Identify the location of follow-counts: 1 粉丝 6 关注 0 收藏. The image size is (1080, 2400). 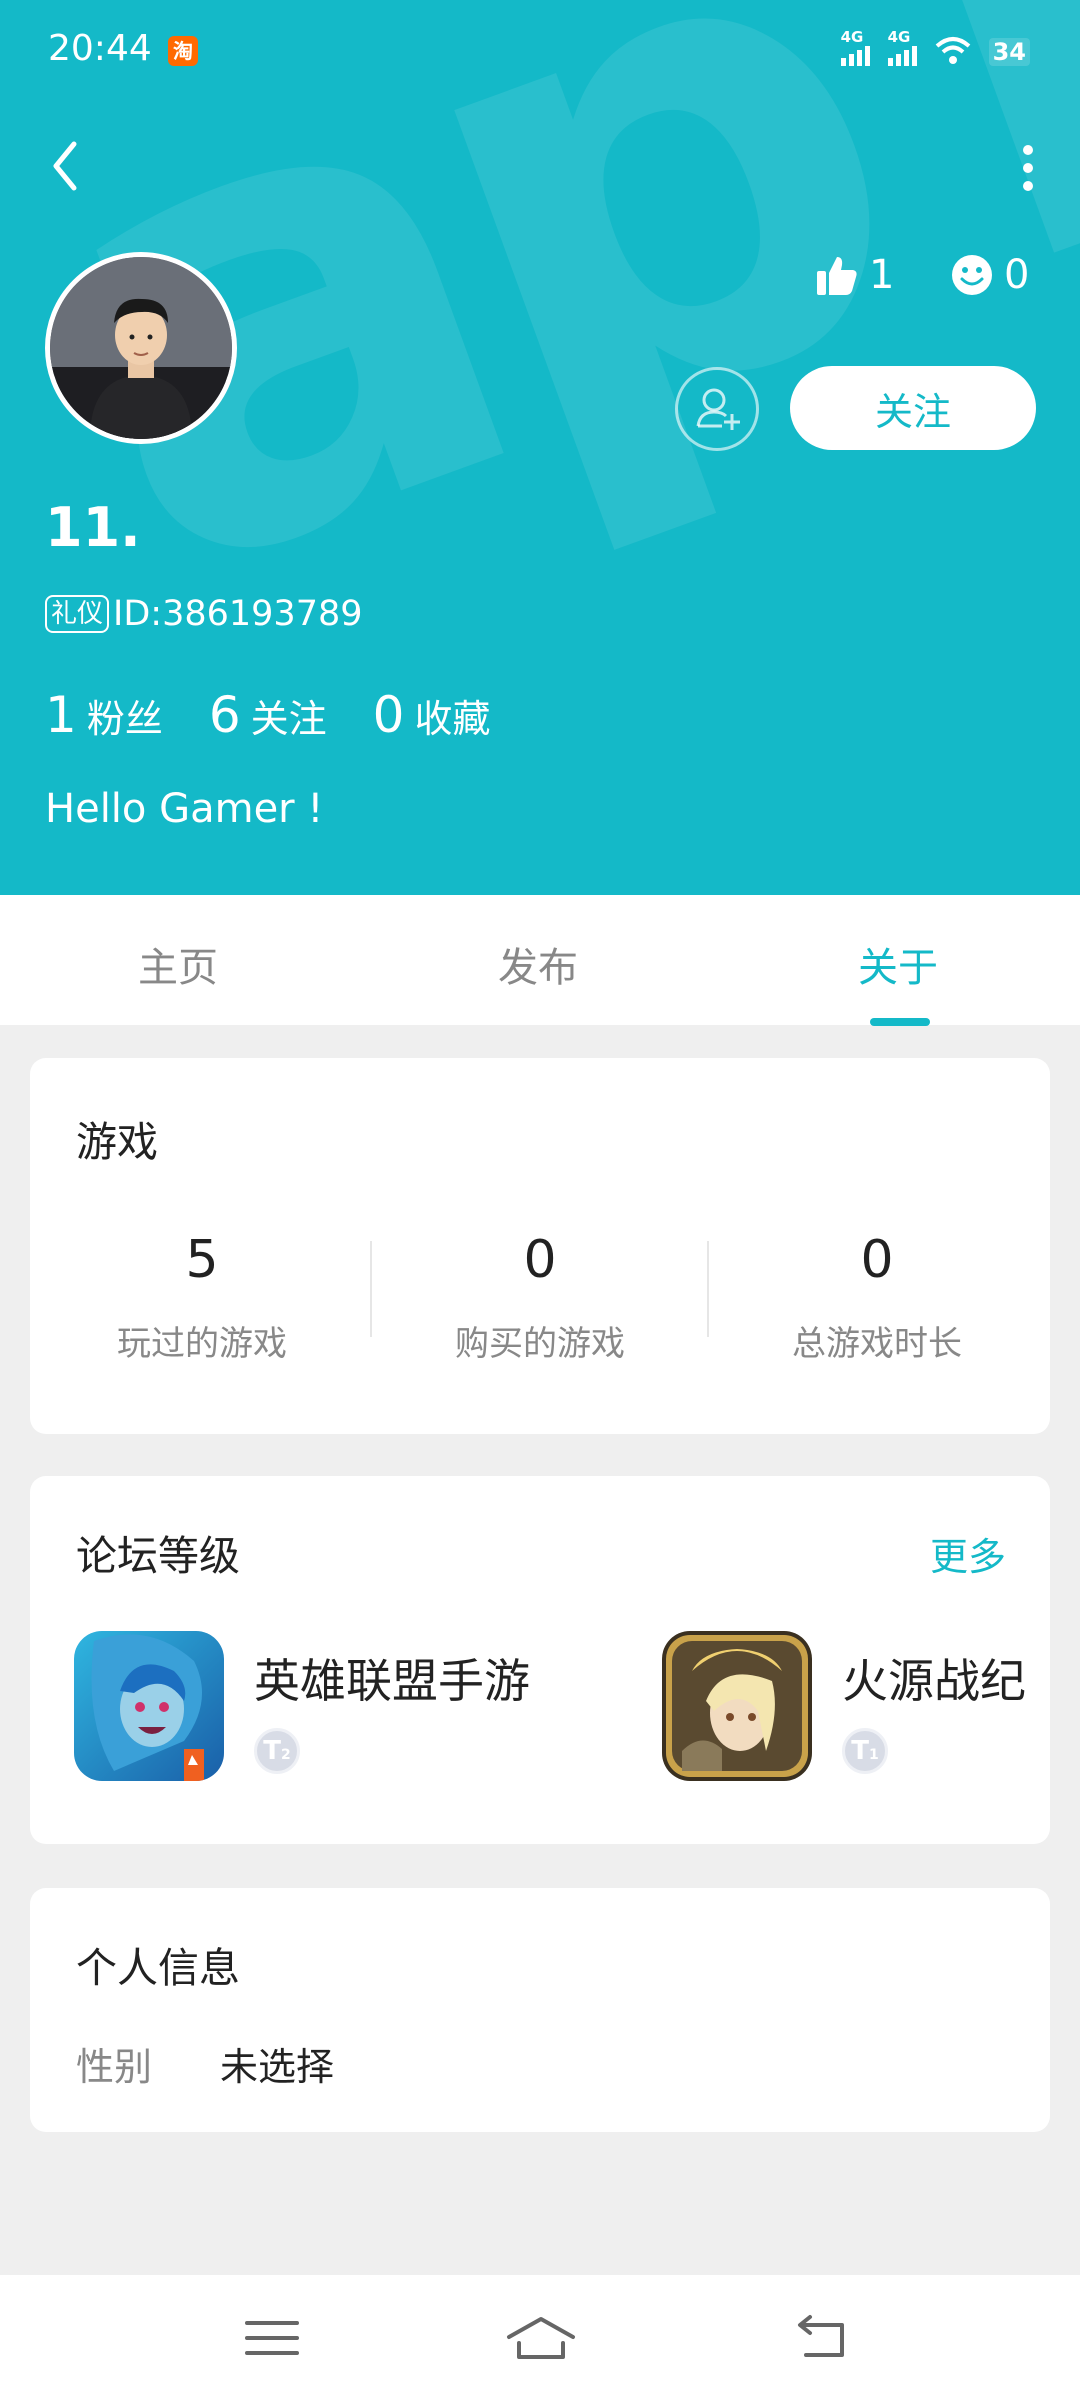
(290, 715).